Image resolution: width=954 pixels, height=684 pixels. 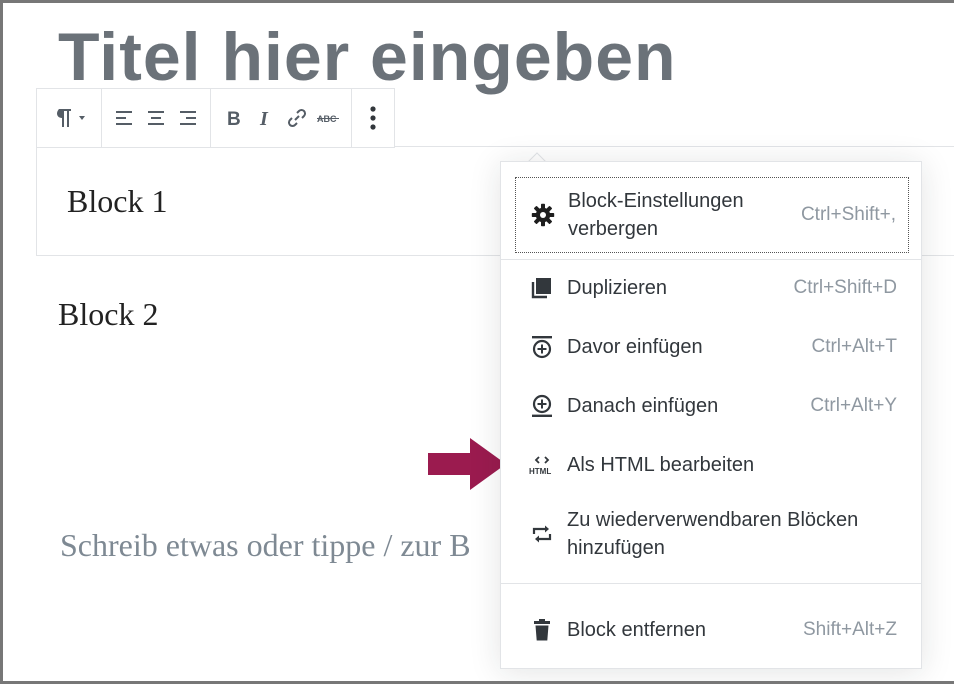 What do you see at coordinates (661, 465) in the screenshot?
I see `menu-item-label: Als HTML bearbeiten` at bounding box center [661, 465].